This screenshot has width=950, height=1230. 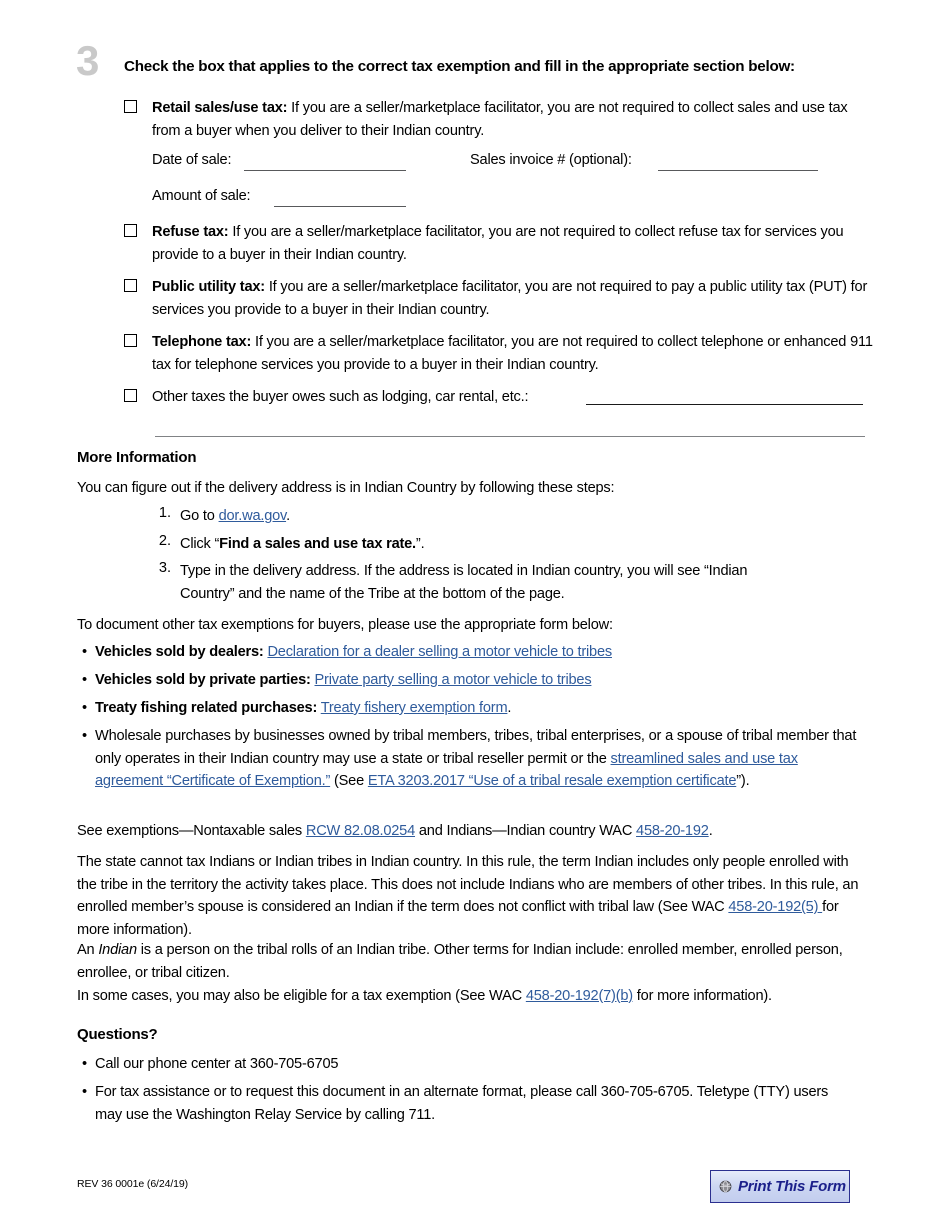 I want to click on checkbox-other-taxes, so click(x=130, y=395).